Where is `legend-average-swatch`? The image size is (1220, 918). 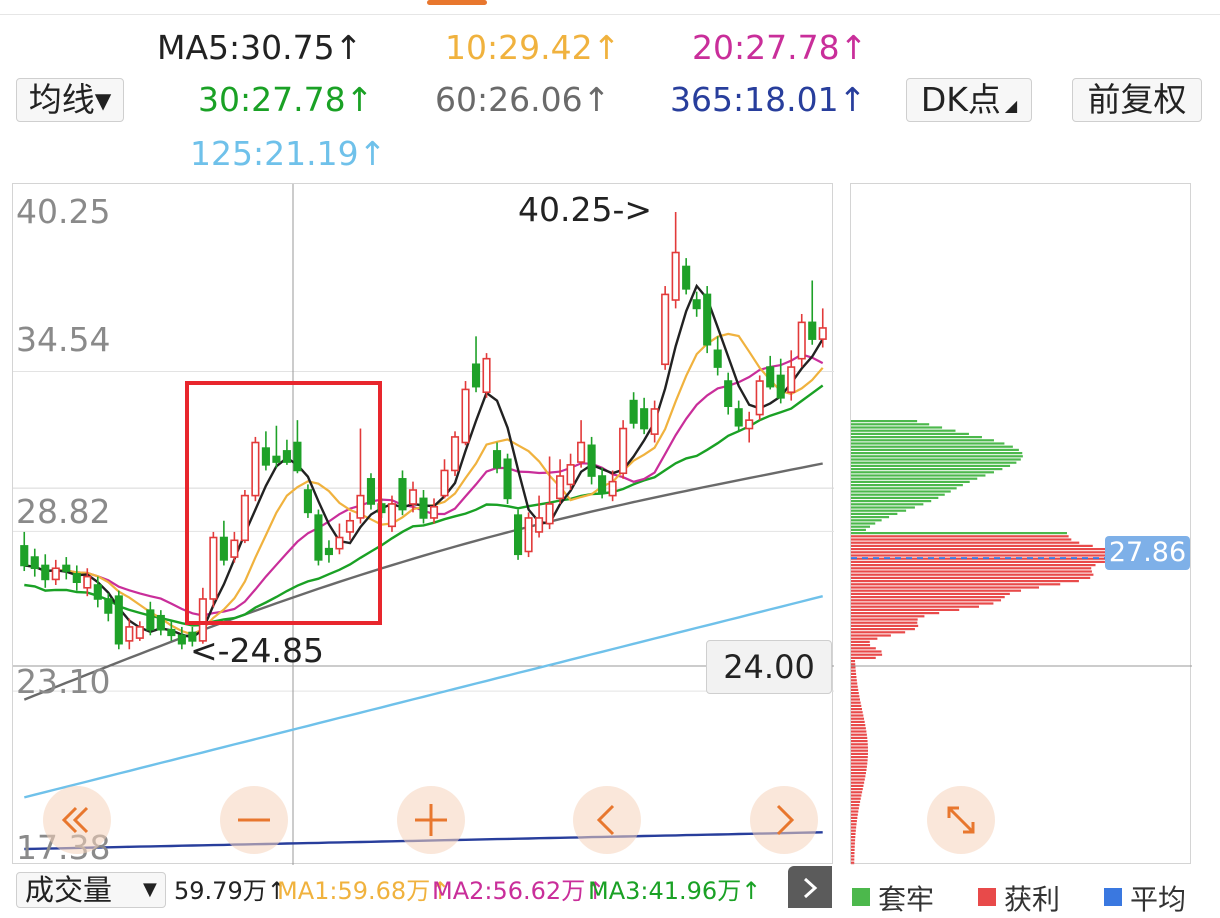 legend-average-swatch is located at coordinates (1113, 897).